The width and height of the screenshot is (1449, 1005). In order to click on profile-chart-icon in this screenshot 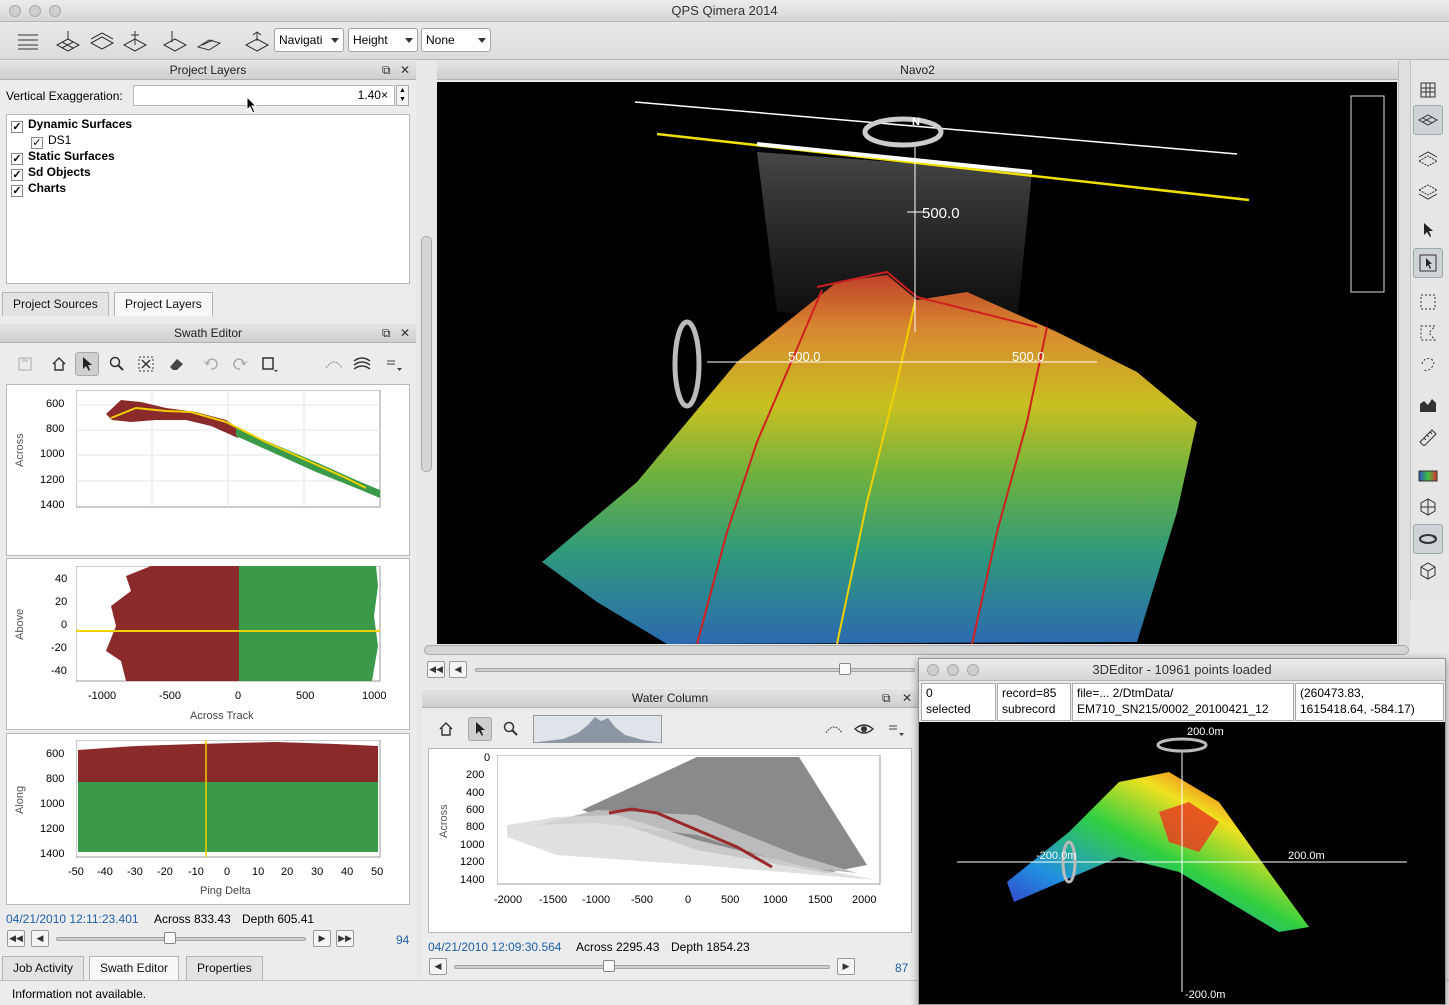, I will do `click(1428, 405)`.